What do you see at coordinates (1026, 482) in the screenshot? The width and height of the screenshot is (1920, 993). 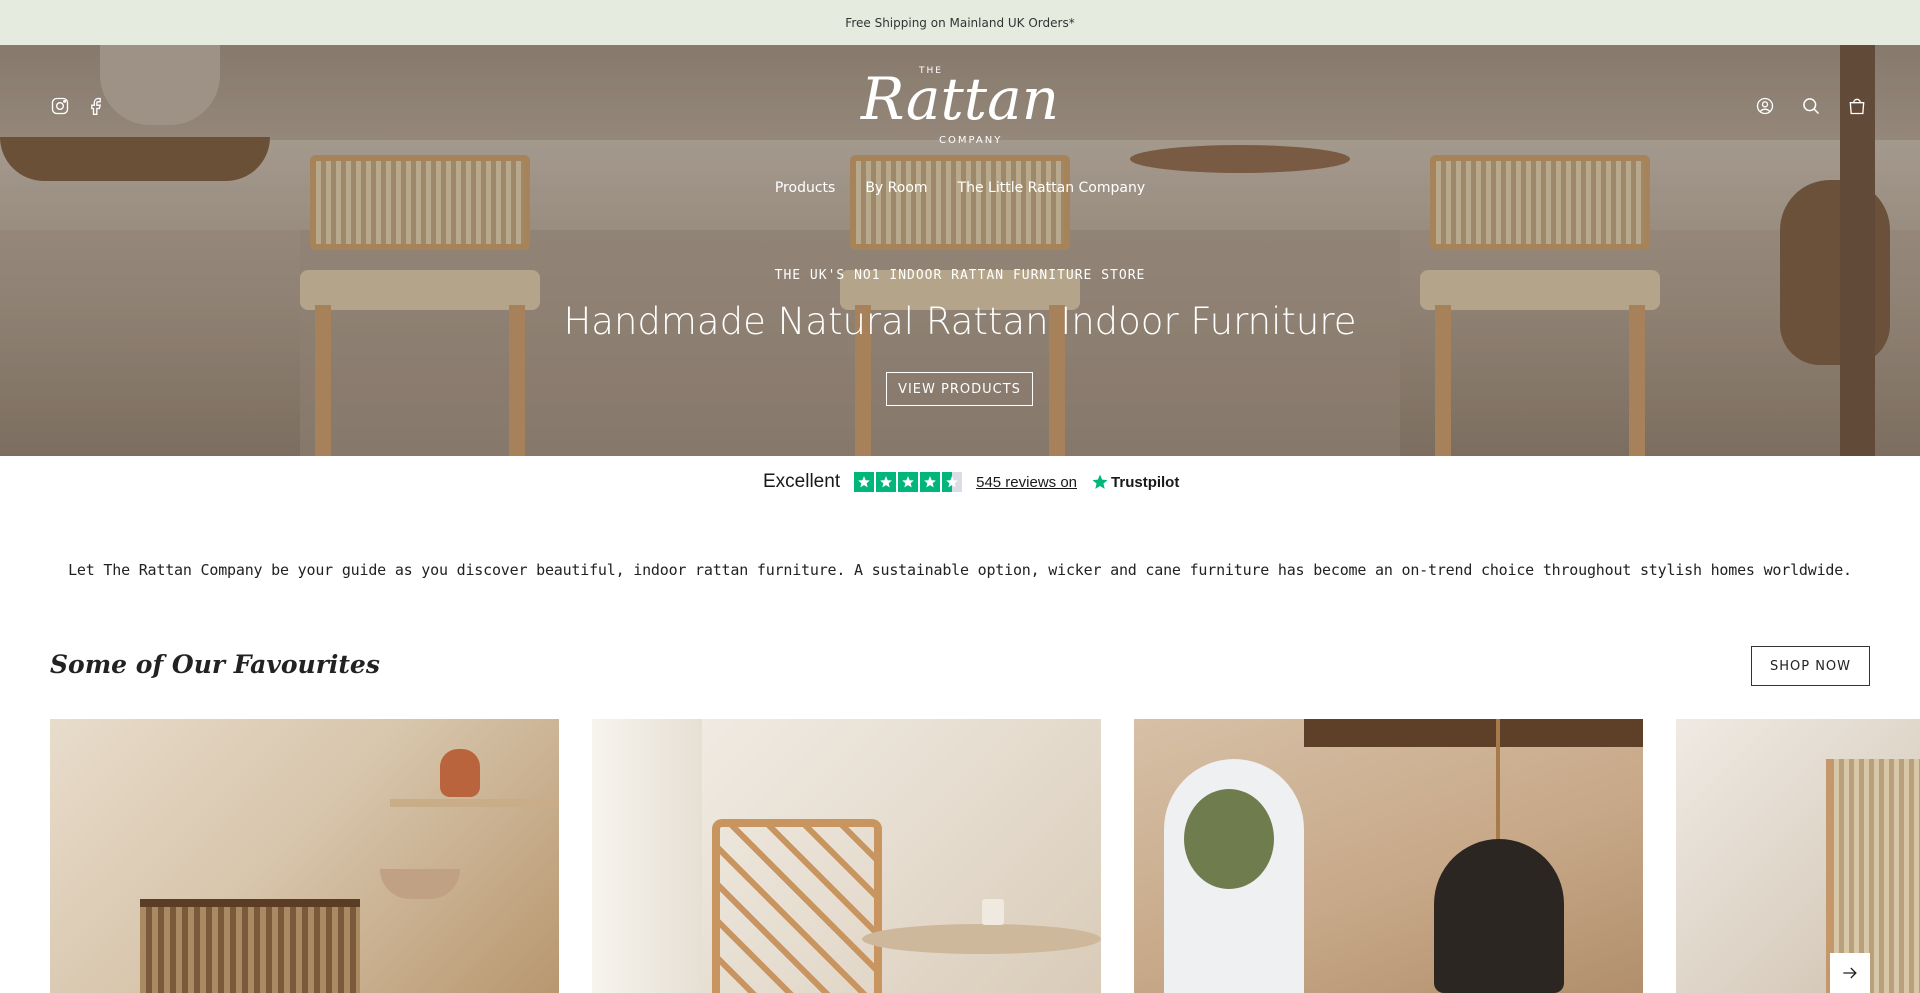 I see `trustpilot-review-count: 545 reviews on` at bounding box center [1026, 482].